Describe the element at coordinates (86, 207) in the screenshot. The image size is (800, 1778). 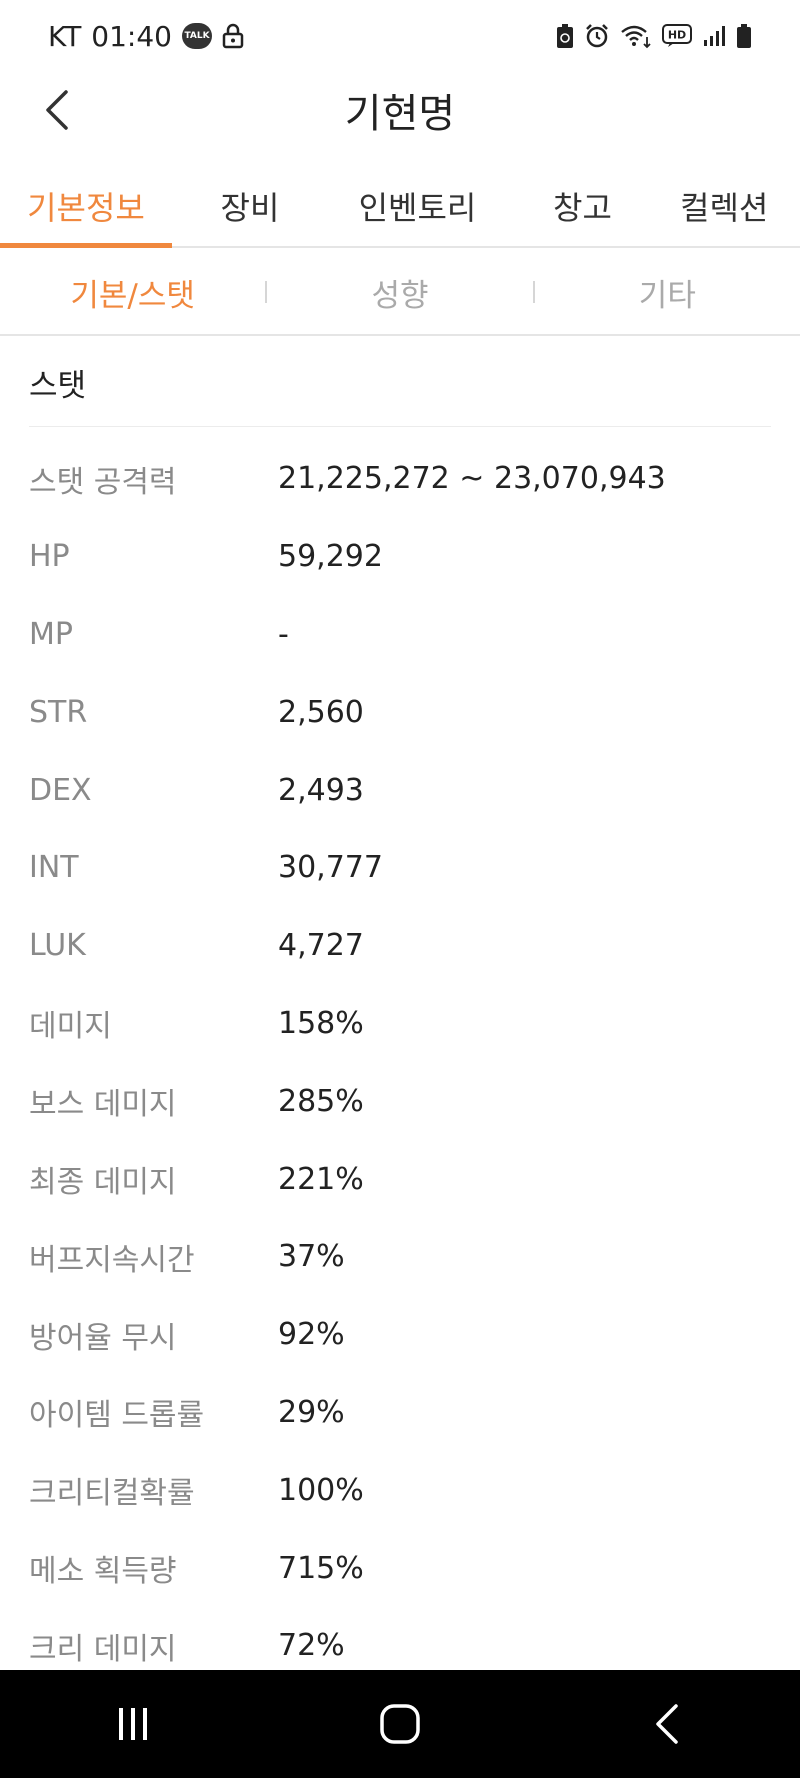
I see `tab-basic-info: 기본정보` at that location.